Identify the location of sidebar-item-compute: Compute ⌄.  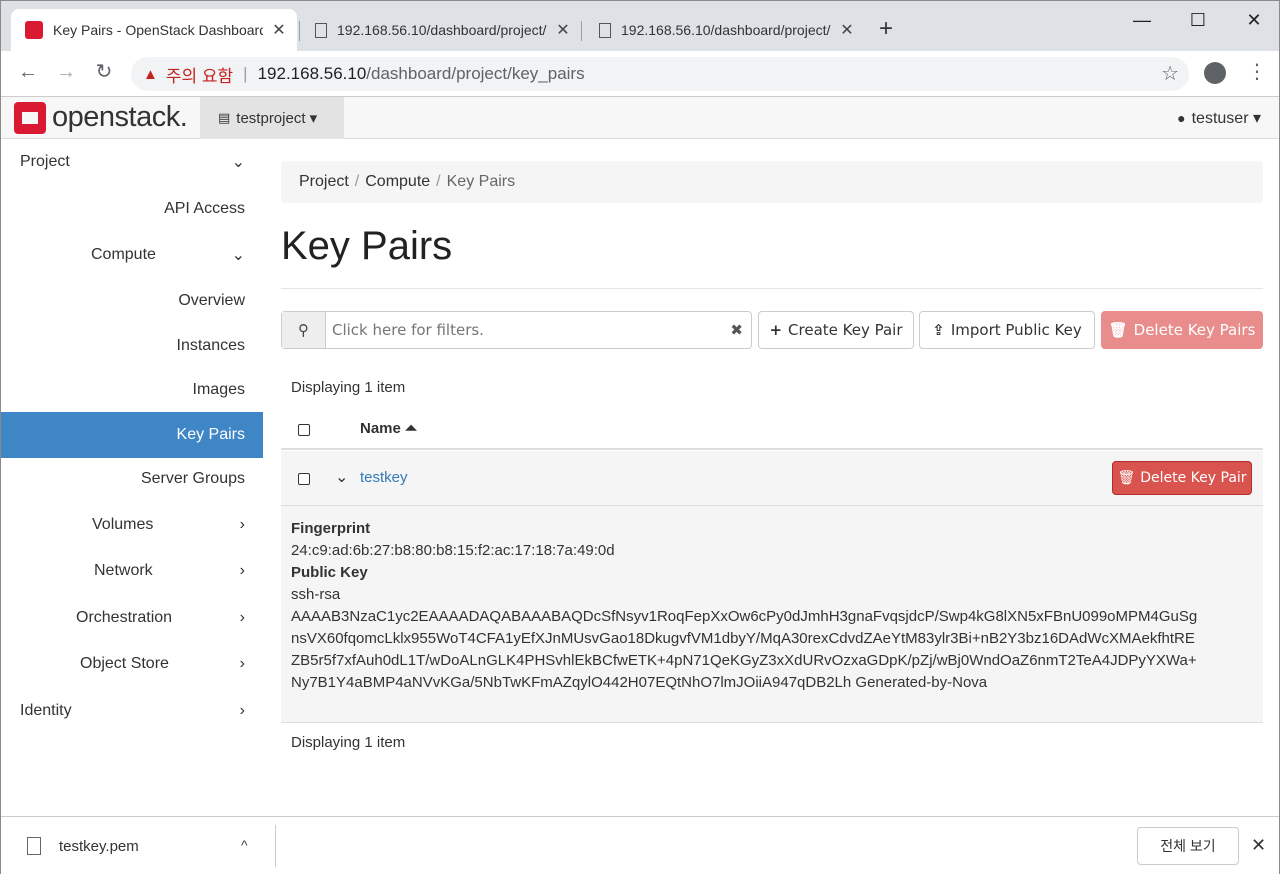
(132, 255).